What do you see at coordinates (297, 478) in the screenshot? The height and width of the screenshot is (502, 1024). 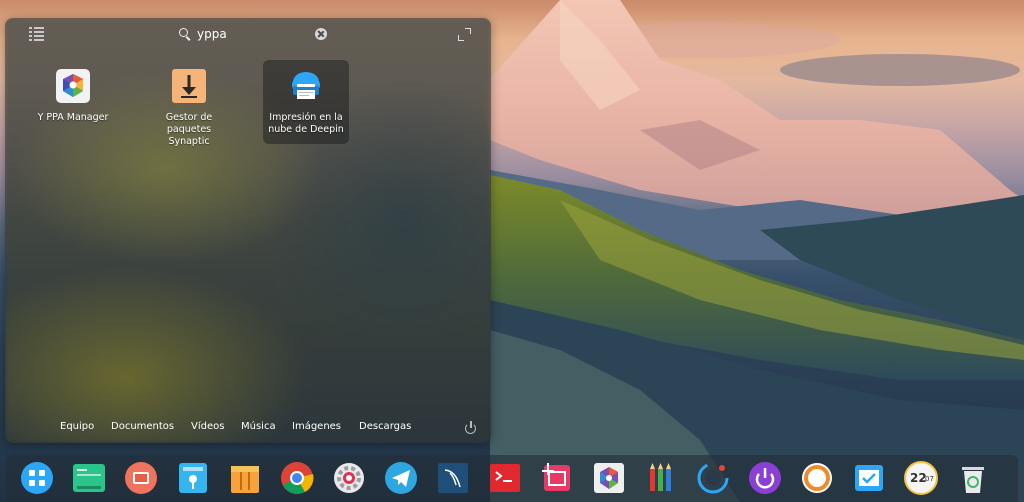 I see `chrome-icon` at bounding box center [297, 478].